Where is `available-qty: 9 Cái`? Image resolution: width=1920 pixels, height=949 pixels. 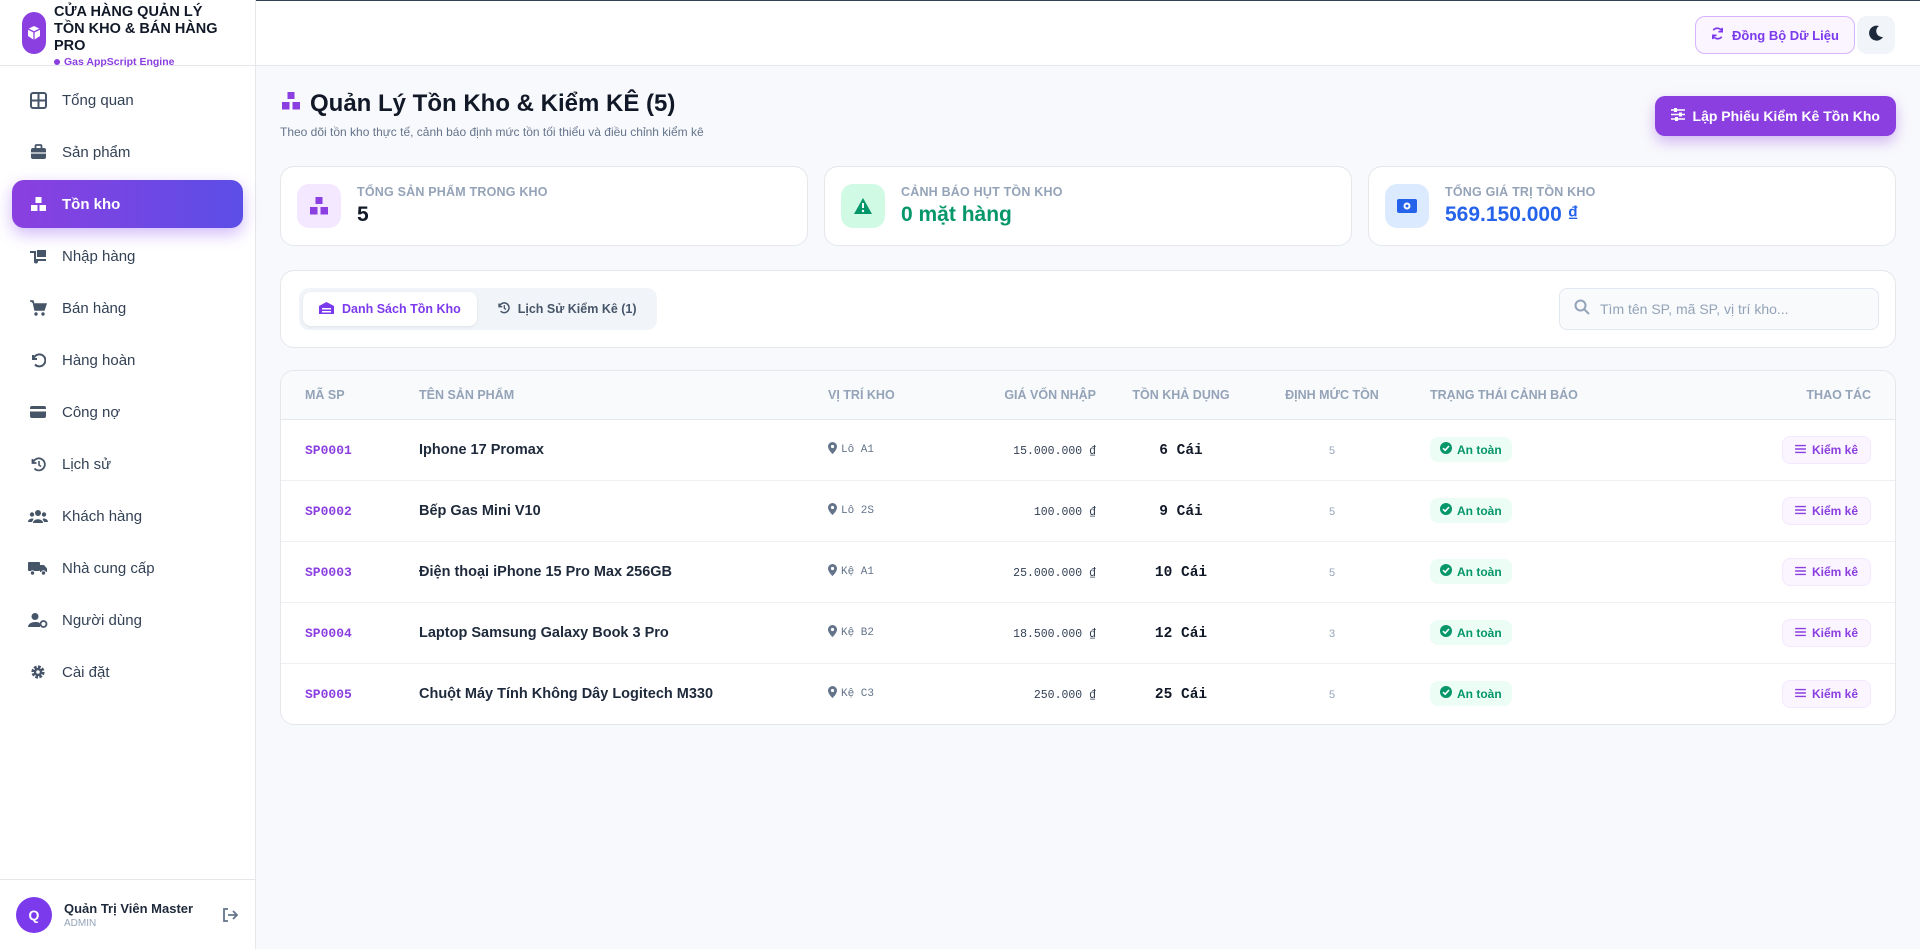
available-qty: 9 Cái is located at coordinates (1181, 511).